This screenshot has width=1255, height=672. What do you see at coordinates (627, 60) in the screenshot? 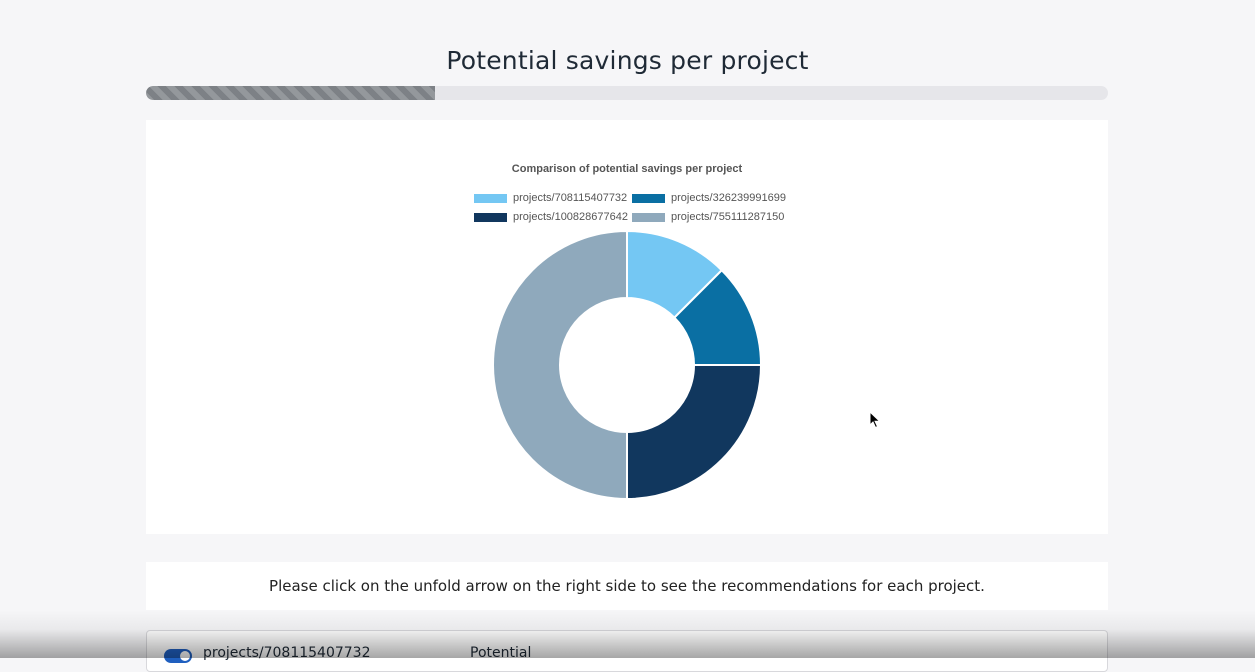
I see `page-title: Potential savings per project` at bounding box center [627, 60].